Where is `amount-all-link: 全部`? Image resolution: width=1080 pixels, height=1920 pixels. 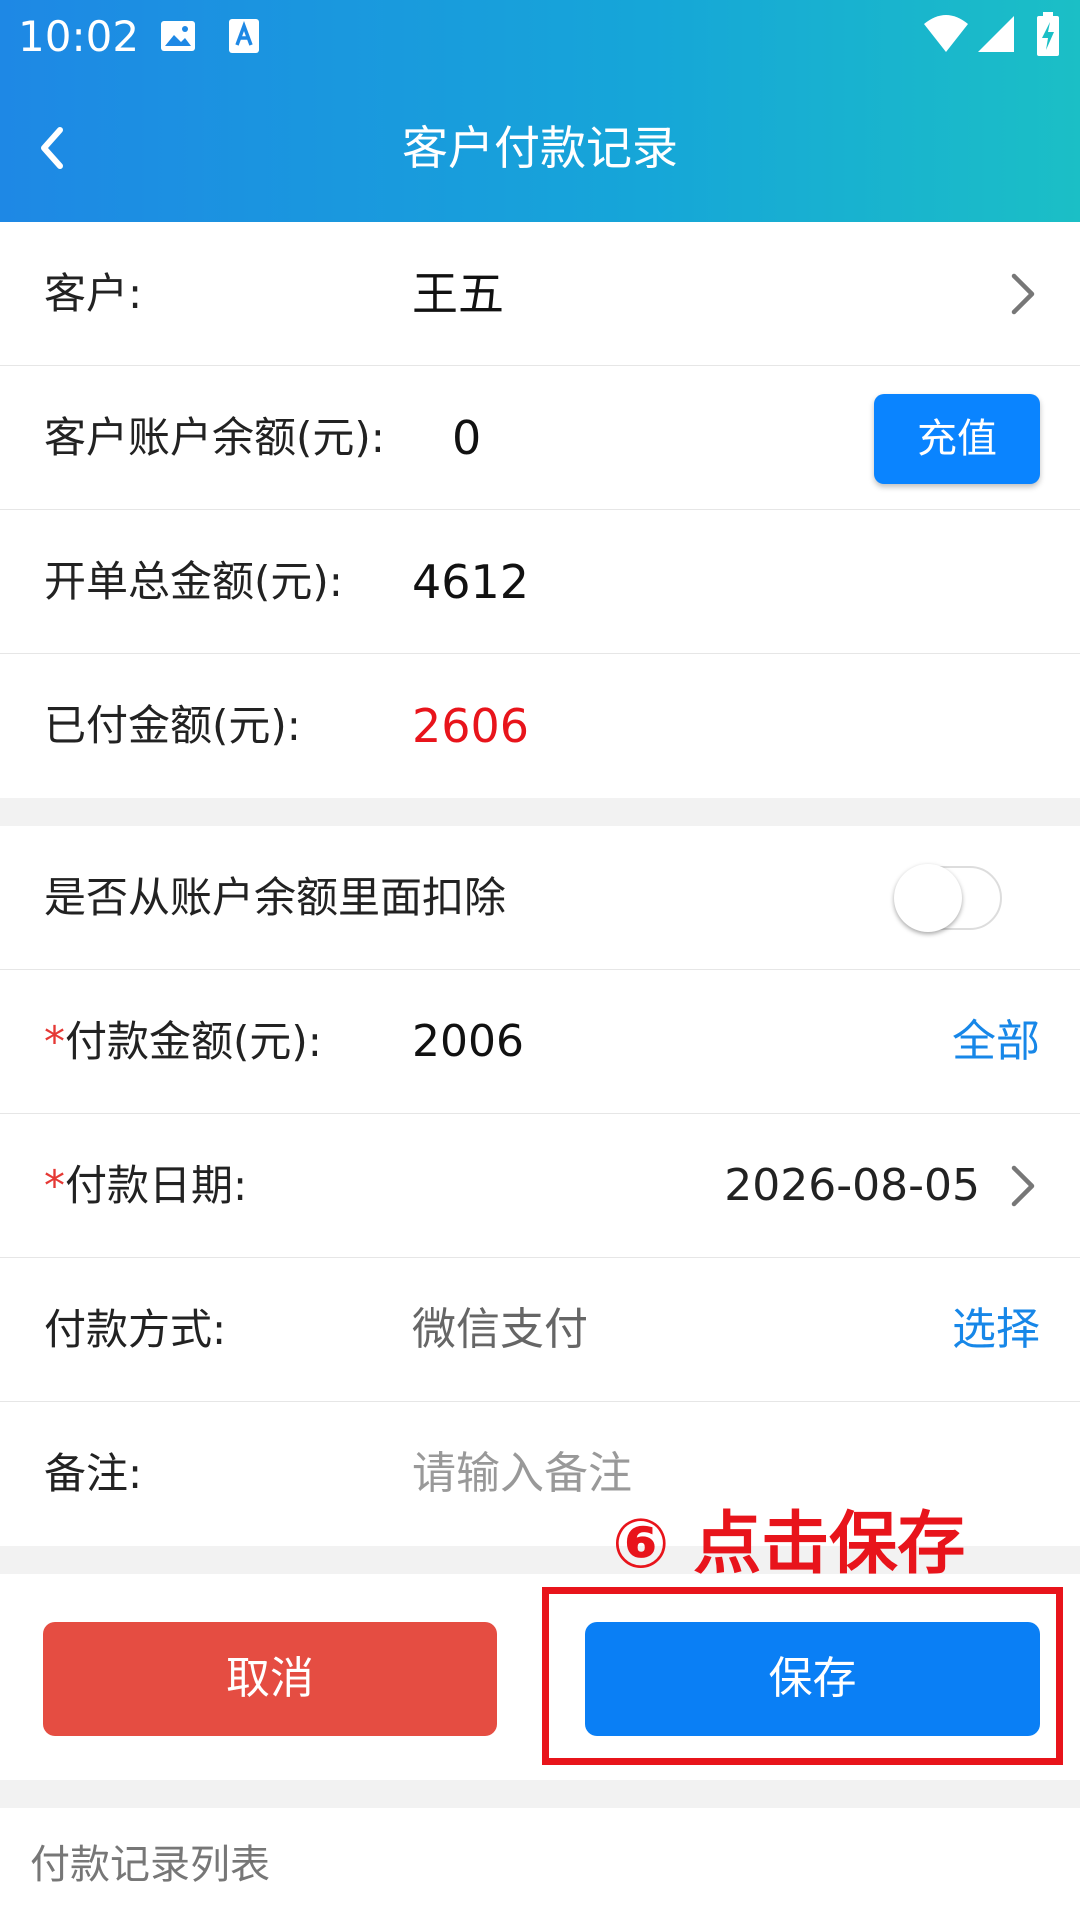 amount-all-link: 全部 is located at coordinates (996, 1042).